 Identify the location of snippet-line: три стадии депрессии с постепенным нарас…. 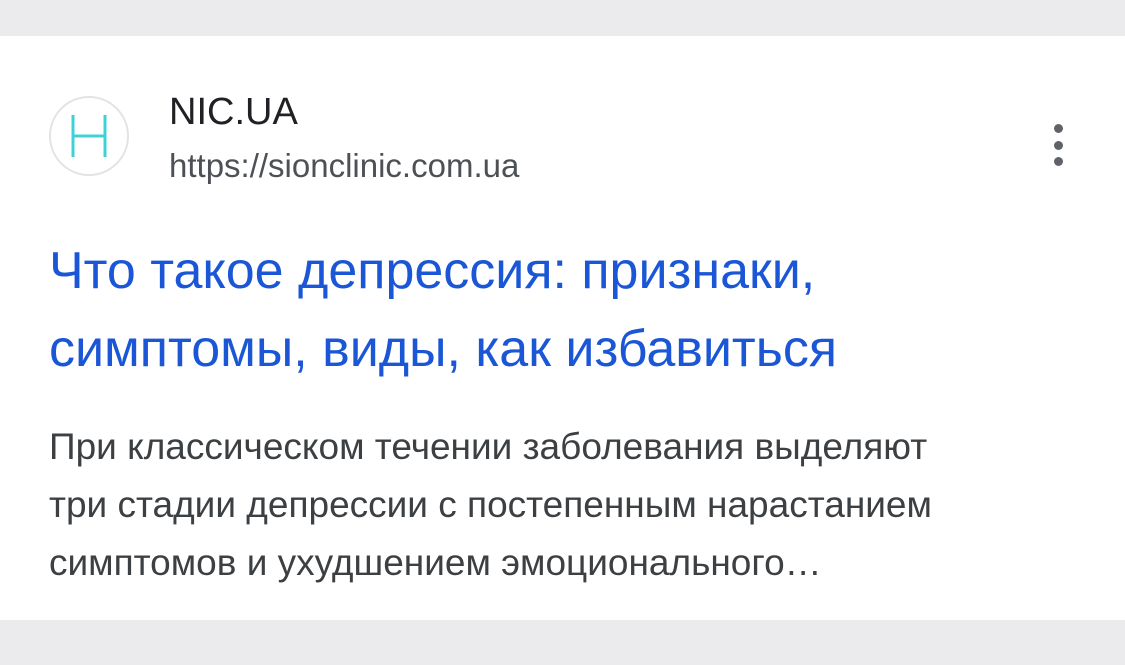
(490, 504).